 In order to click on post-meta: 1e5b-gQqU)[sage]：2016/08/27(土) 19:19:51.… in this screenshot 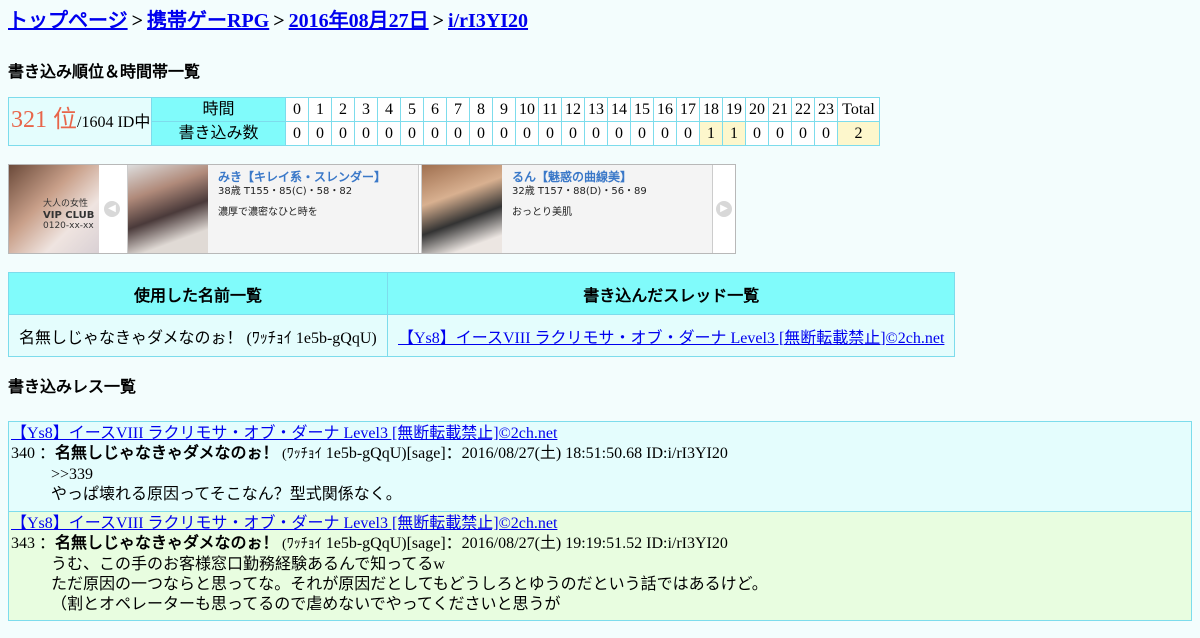, I will do `click(524, 543)`.